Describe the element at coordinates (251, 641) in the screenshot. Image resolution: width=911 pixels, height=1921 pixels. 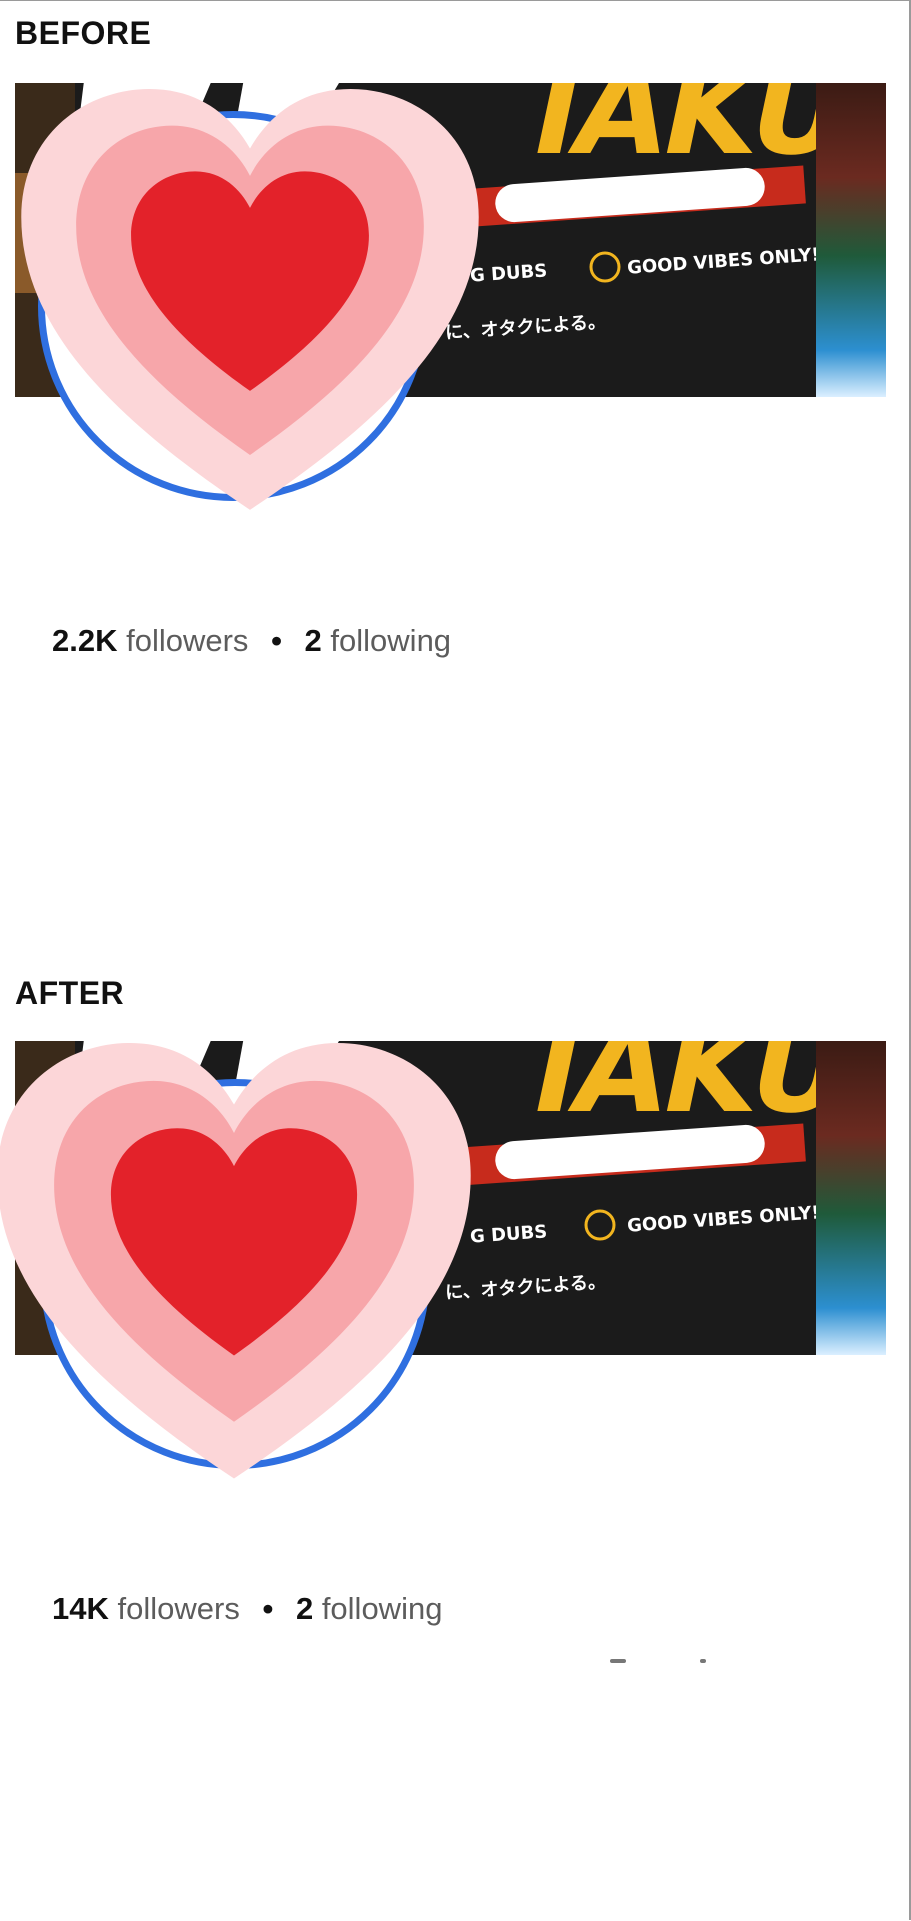
I see `profile-stats: 2.2K followers • 2 following` at that location.